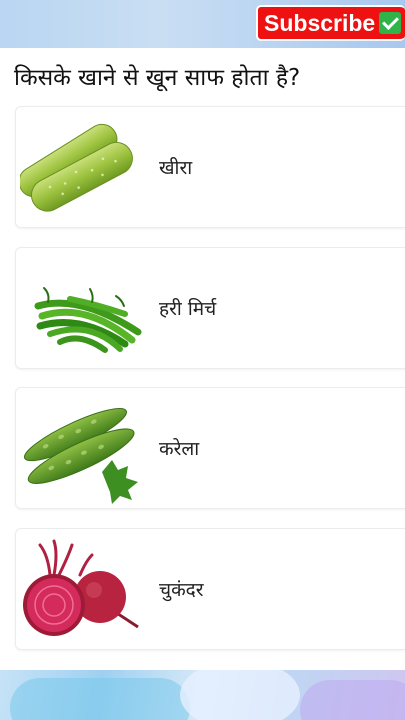 The width and height of the screenshot is (405, 720). I want to click on beetroot-image, so click(81, 587).